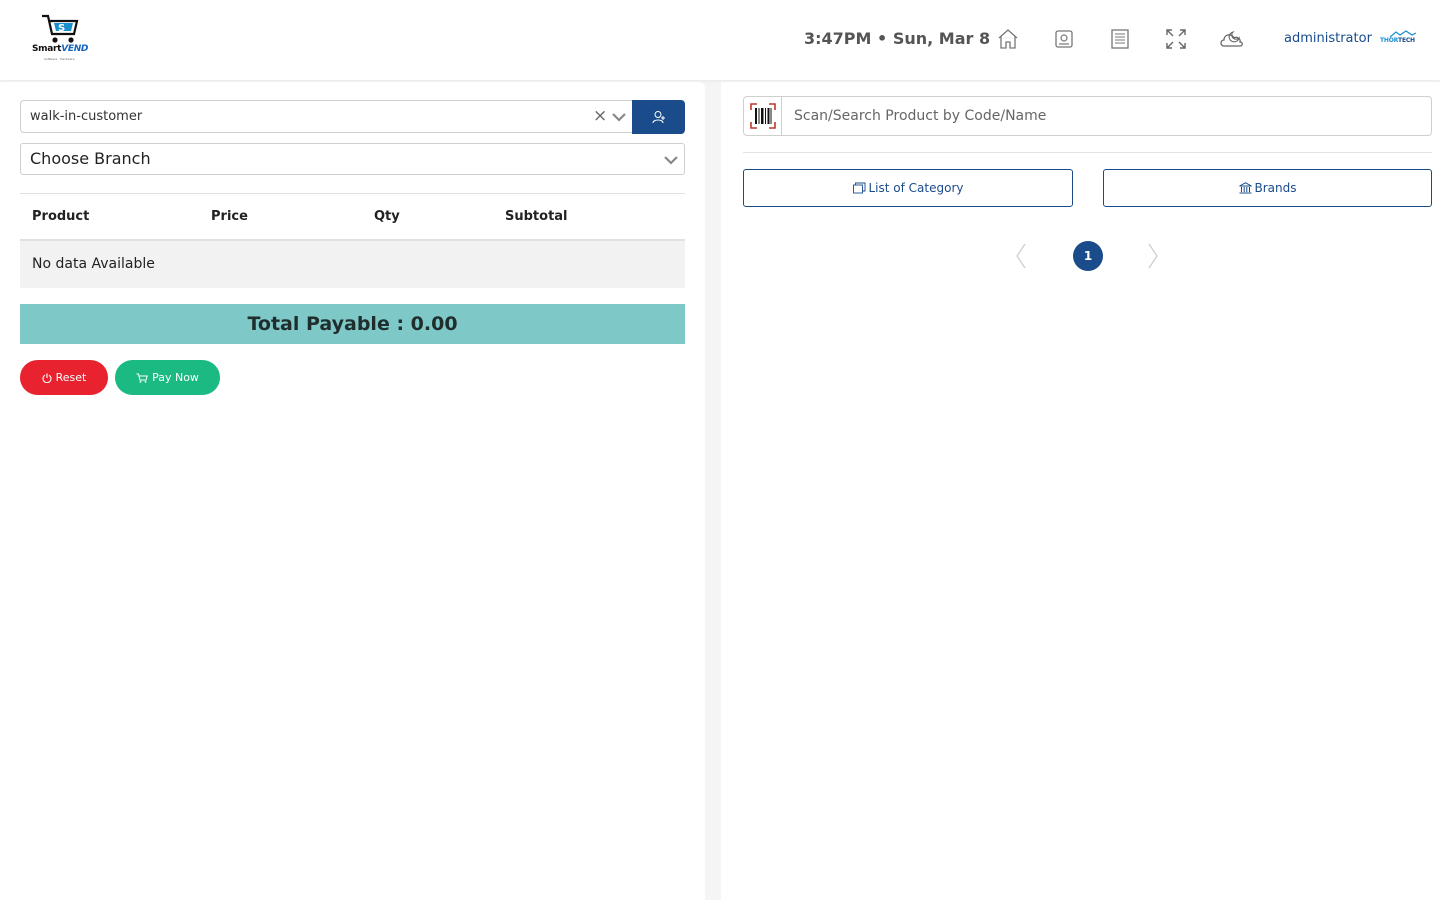 The width and height of the screenshot is (1440, 900). I want to click on branch-select: Choose Branch, so click(352, 159).